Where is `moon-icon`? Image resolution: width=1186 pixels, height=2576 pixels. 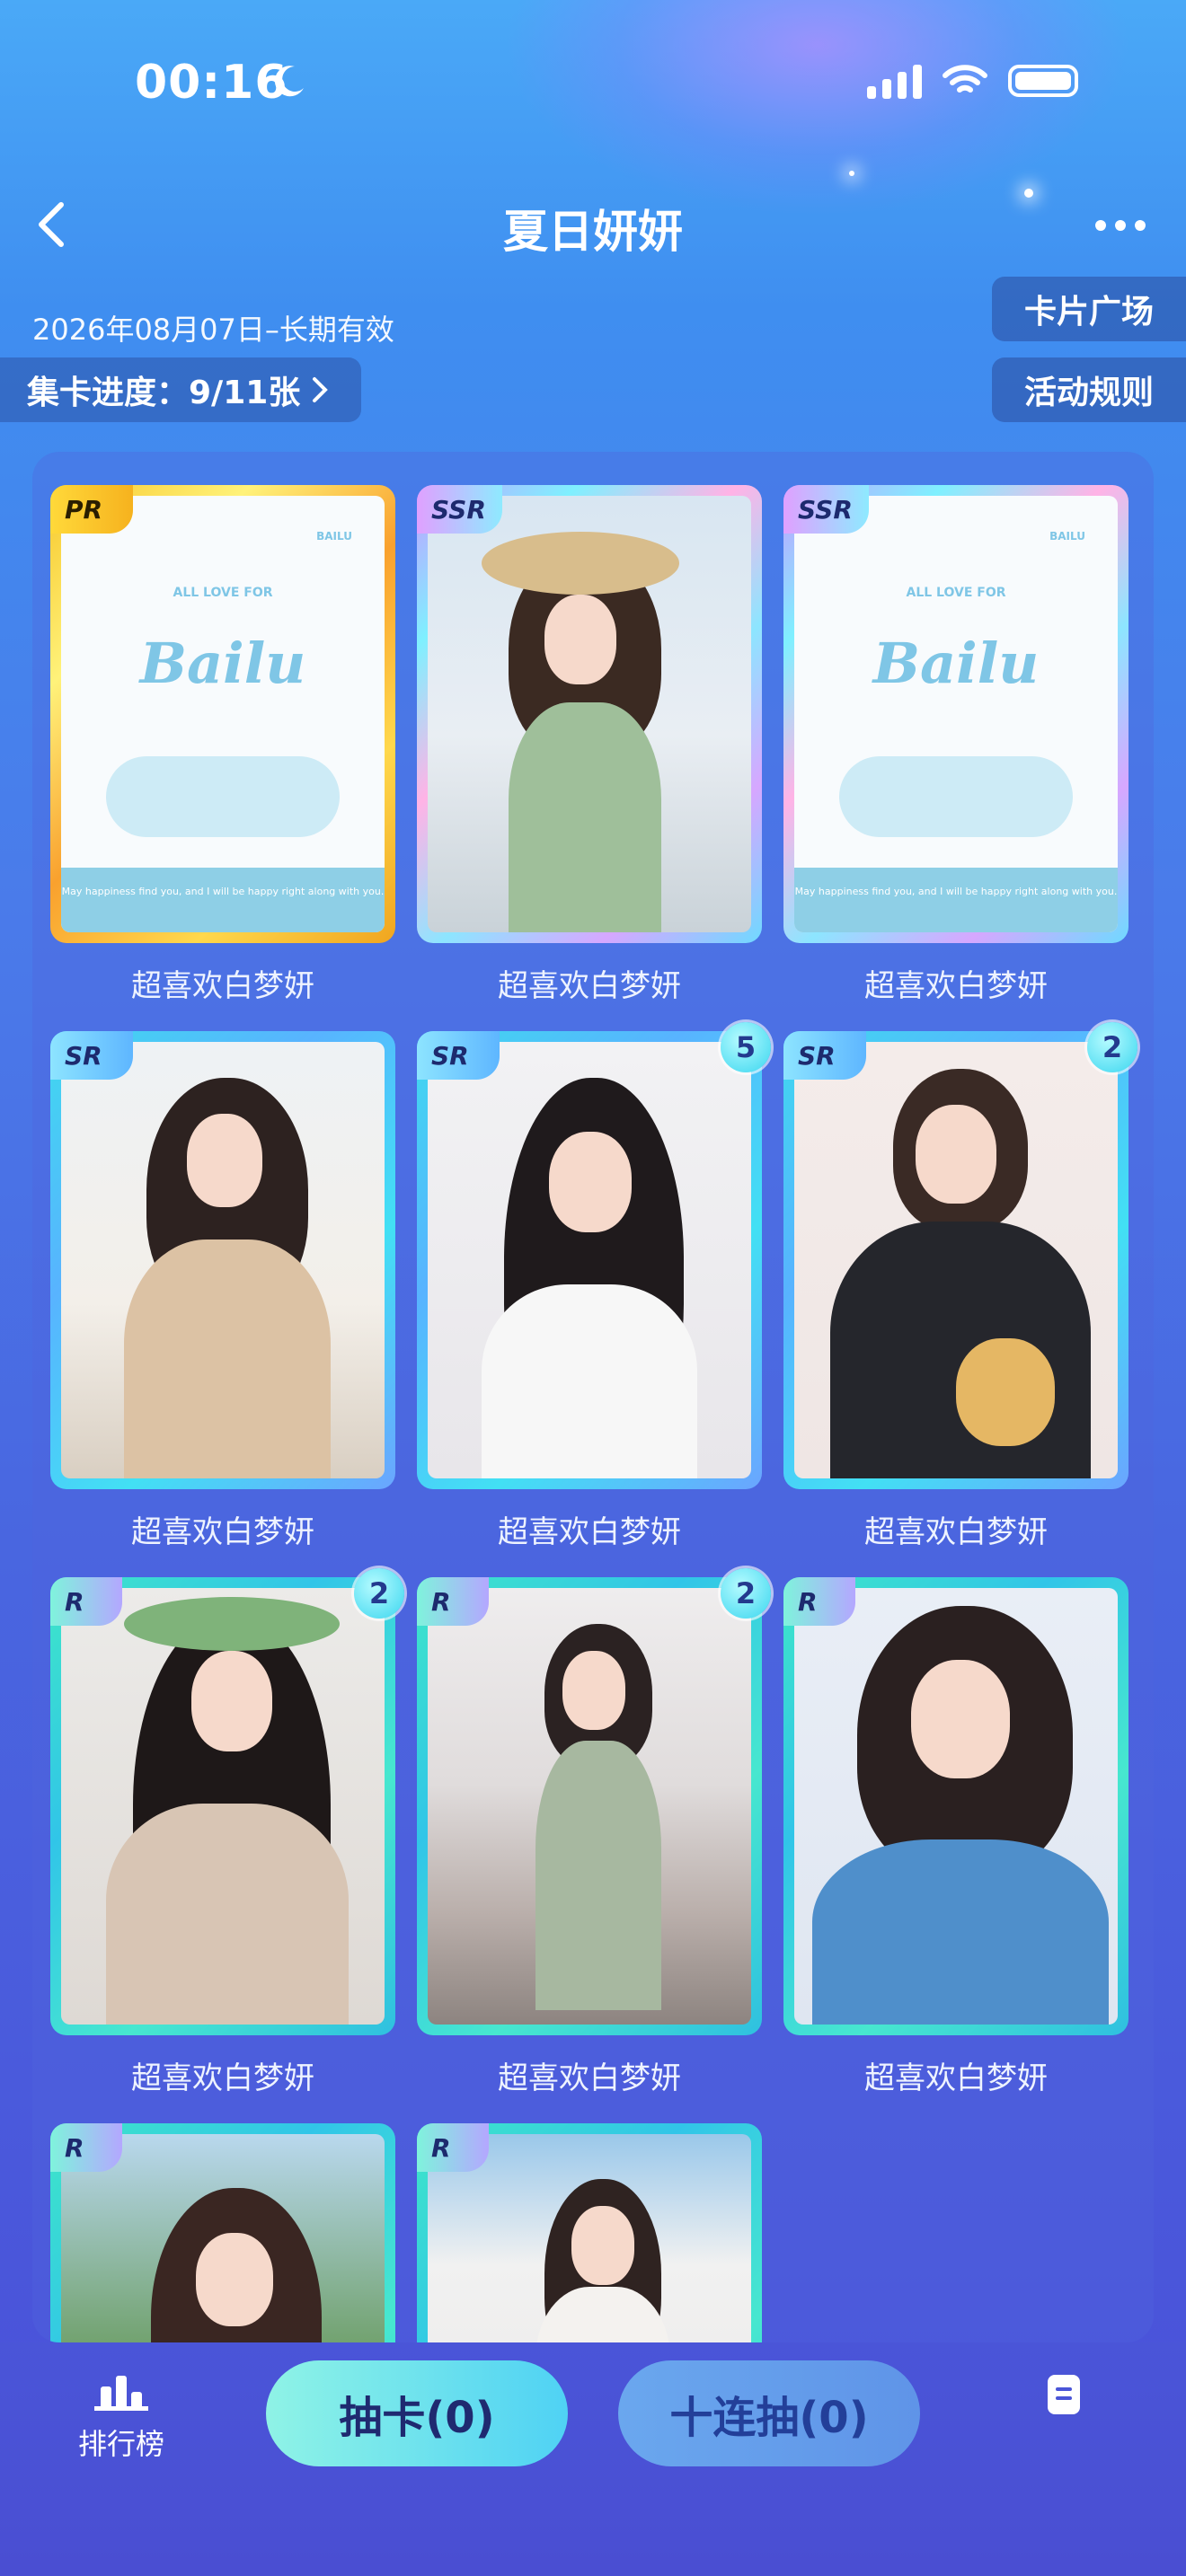
moon-icon is located at coordinates (289, 81).